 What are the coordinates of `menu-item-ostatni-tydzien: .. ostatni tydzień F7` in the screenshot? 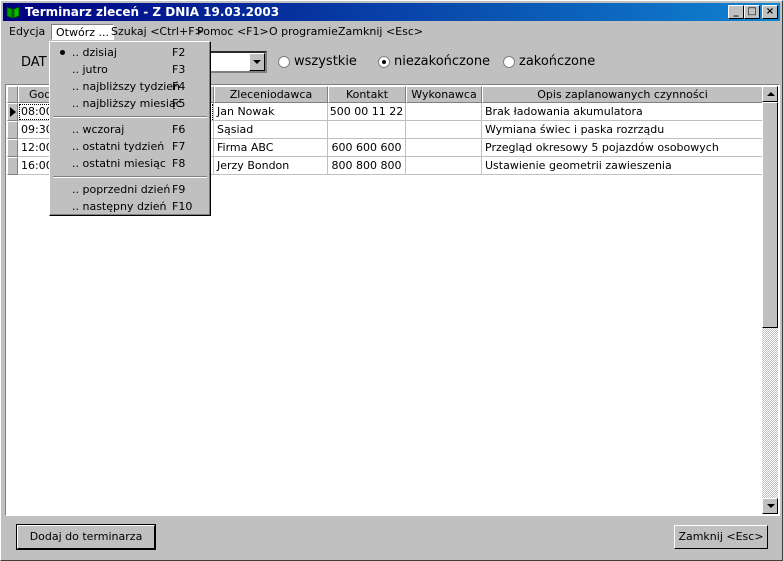 It's located at (130, 146).